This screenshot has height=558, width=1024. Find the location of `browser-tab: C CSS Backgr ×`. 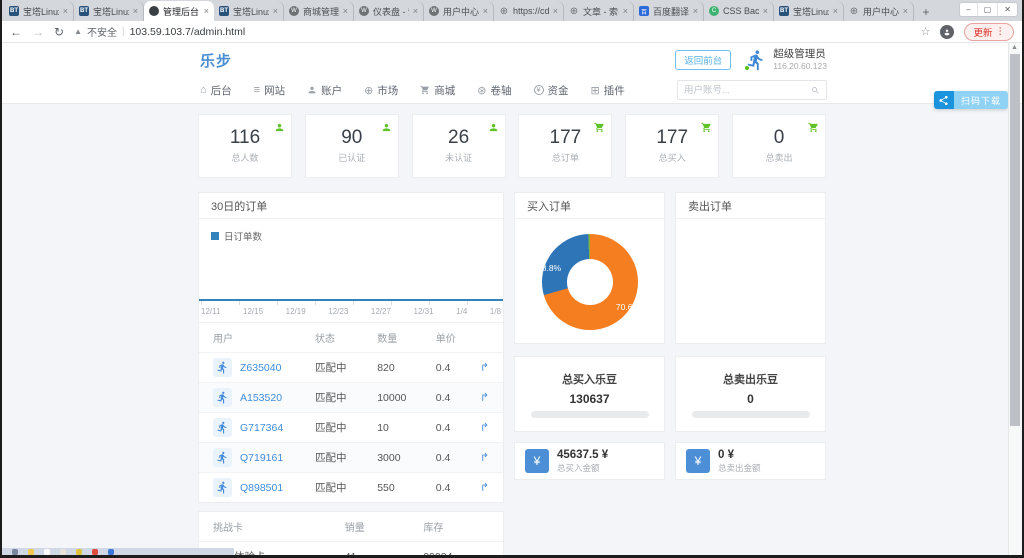

browser-tab: C CSS Backgr × is located at coordinates (739, 11).